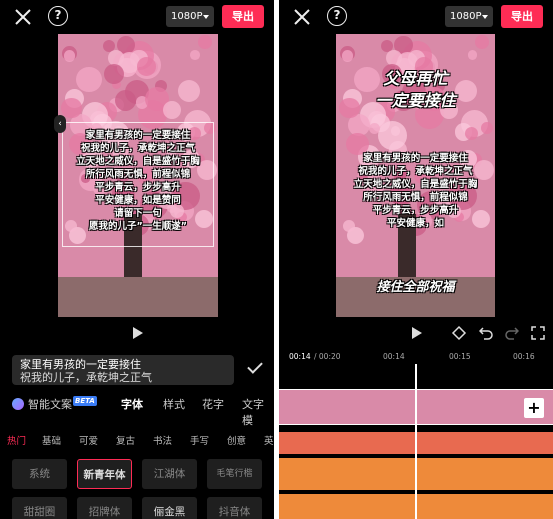  Describe the element at coordinates (415, 210) in the screenshot. I see `overlay-line: 平步青云，步步高升` at that location.